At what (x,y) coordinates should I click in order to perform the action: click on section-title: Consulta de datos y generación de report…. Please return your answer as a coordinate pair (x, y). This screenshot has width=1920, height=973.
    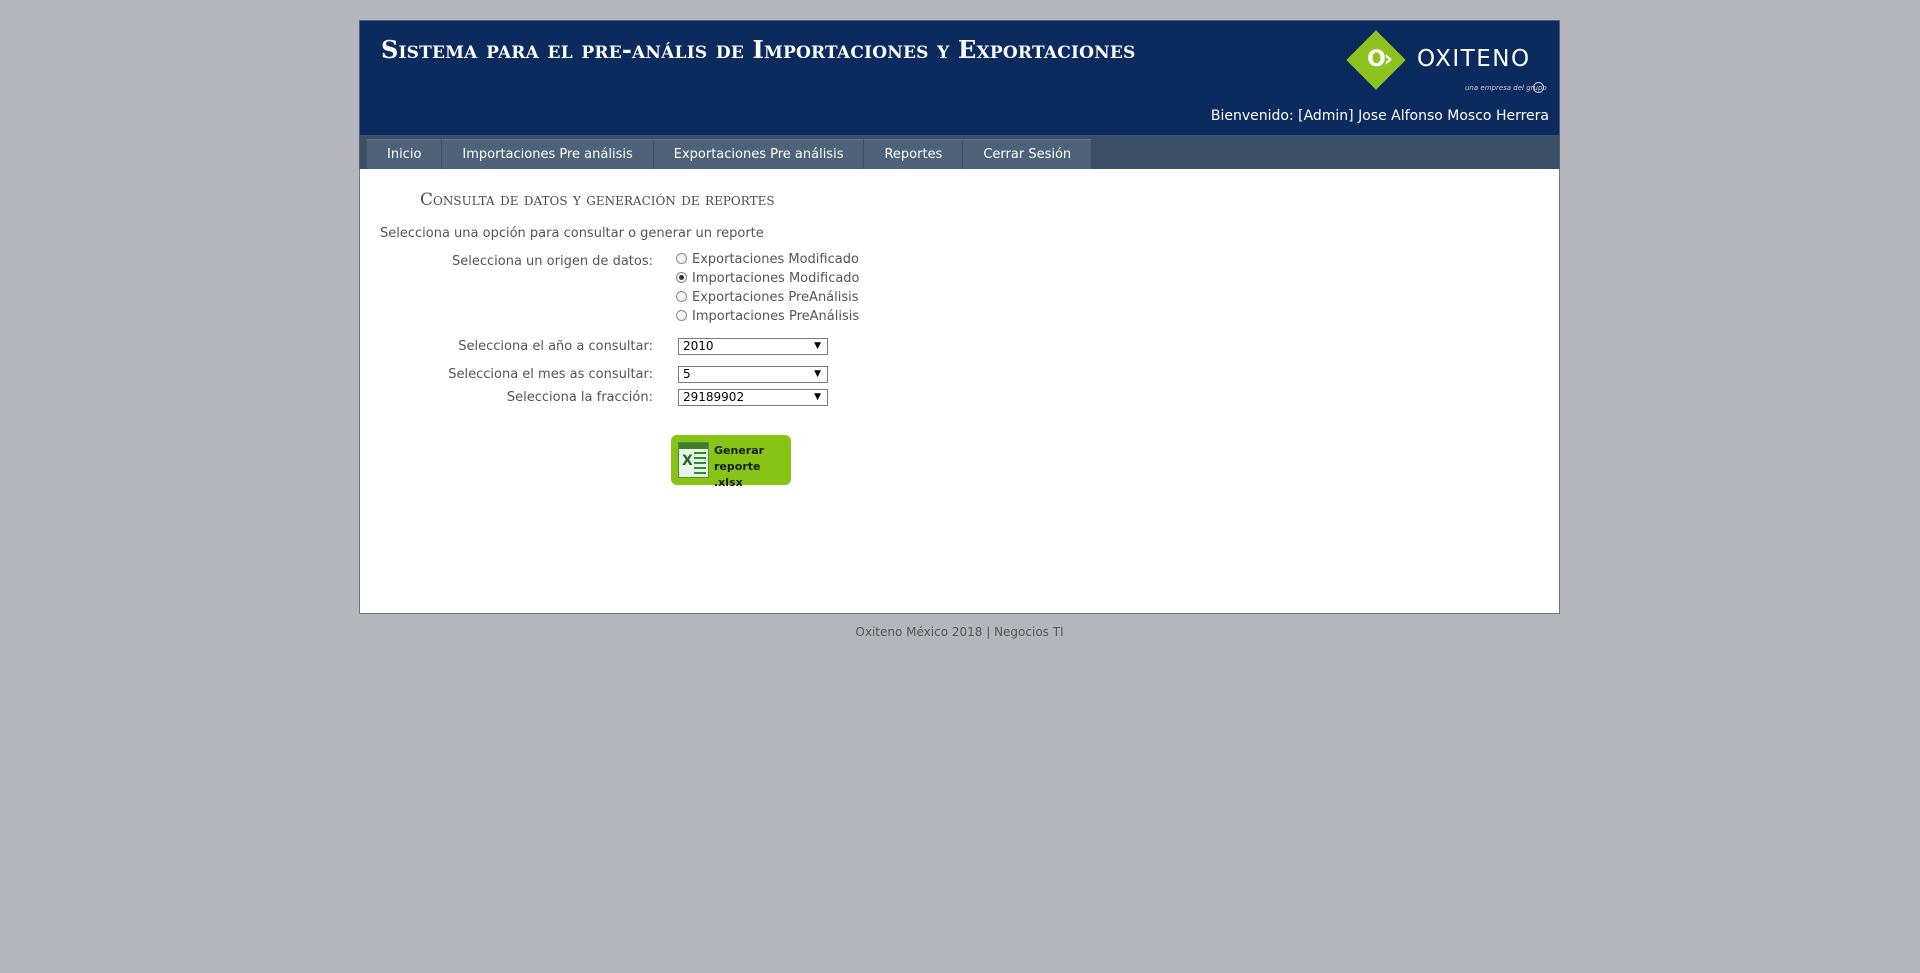
    Looking at the image, I should click on (597, 200).